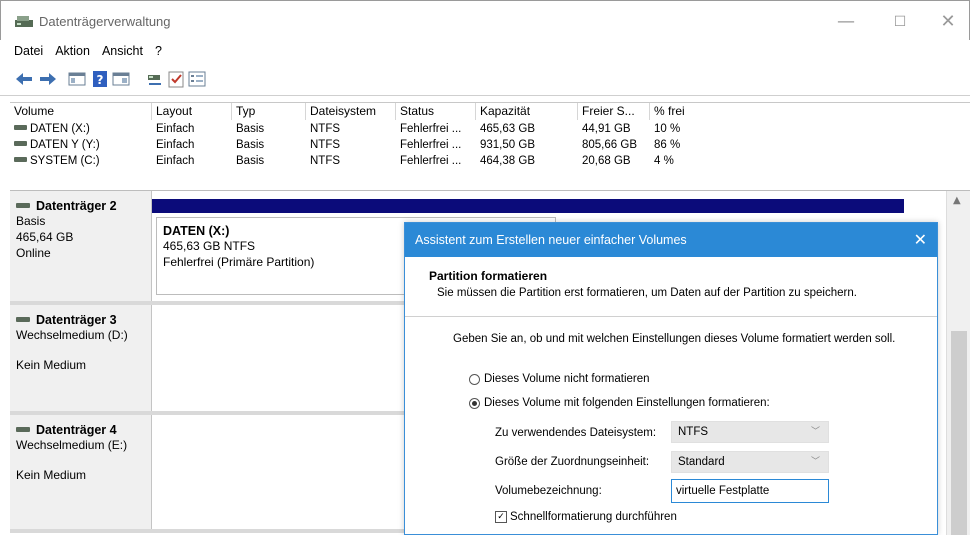  Describe the element at coordinates (750, 491) in the screenshot. I see `volume-label-input: virtuelle Festplatte` at that location.